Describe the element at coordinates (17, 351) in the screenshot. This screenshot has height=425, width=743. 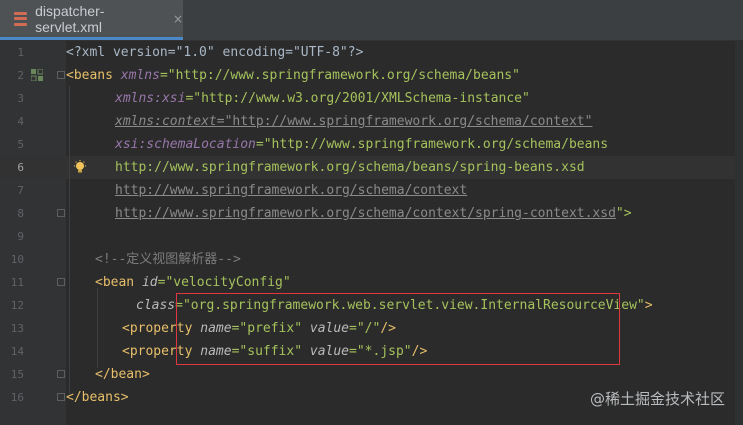
I see `line-number: 14` at that location.